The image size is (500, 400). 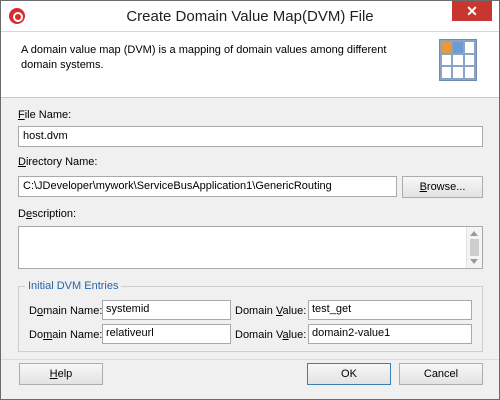 What do you see at coordinates (472, 11) in the screenshot?
I see `close-button: ✕` at bounding box center [472, 11].